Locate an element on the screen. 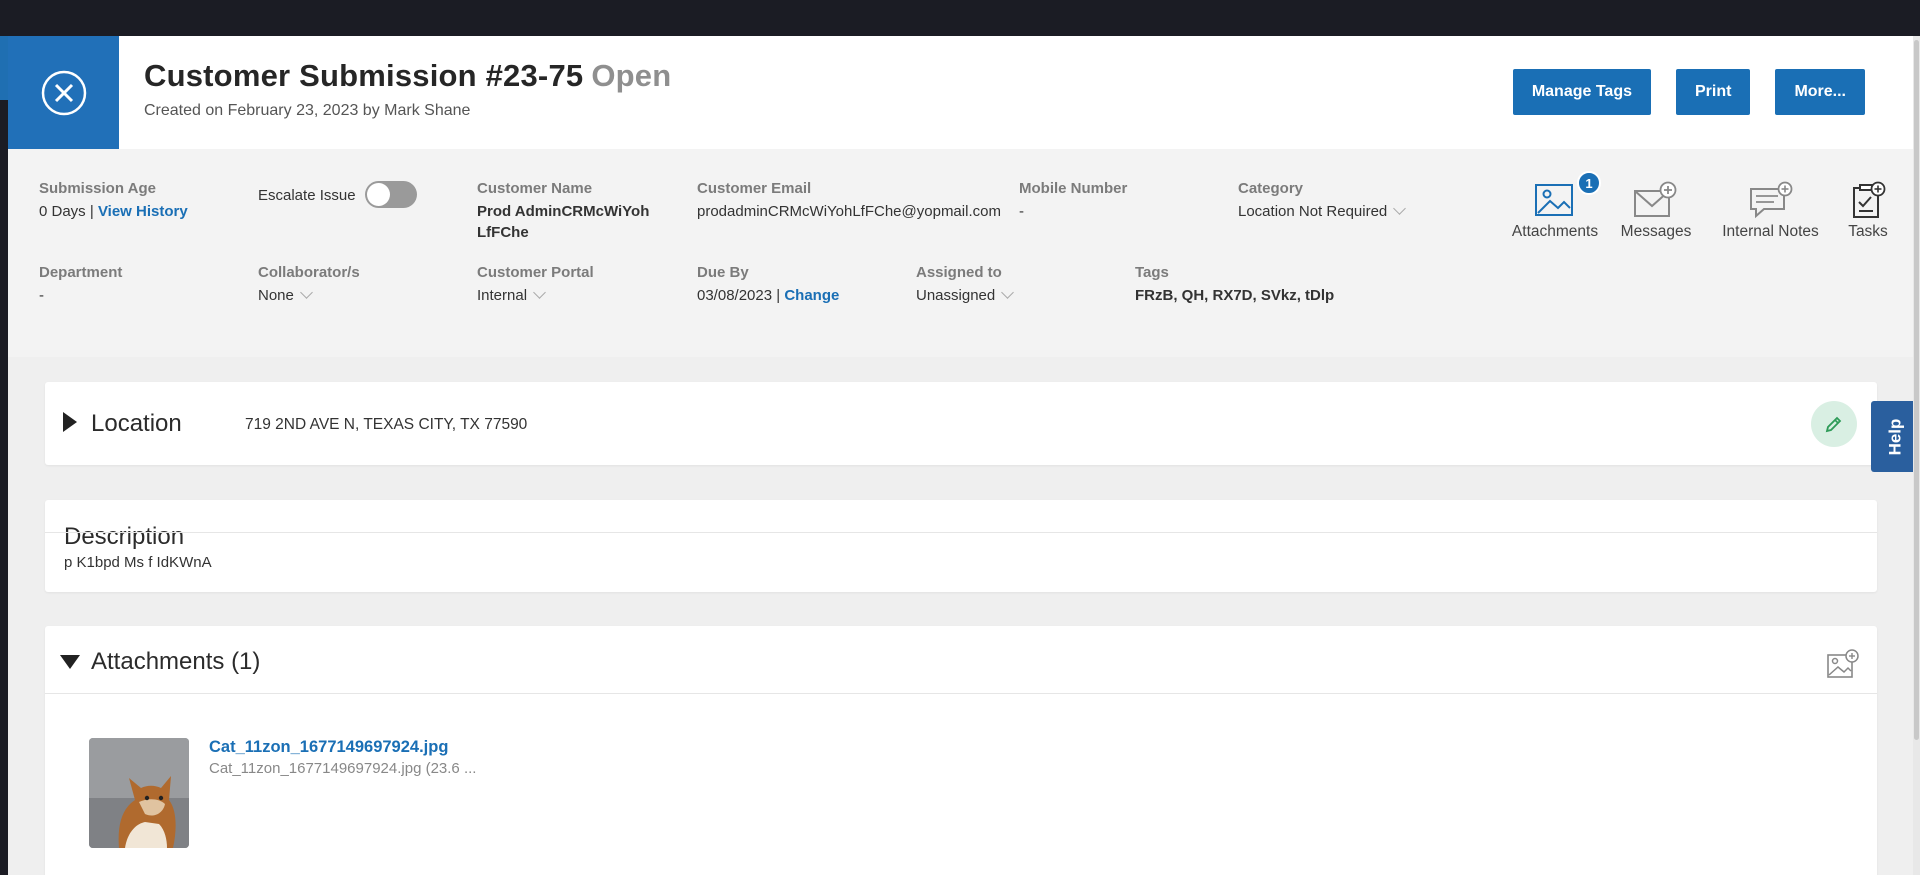 The image size is (1920, 875). message-add-icon is located at coordinates (1655, 199).